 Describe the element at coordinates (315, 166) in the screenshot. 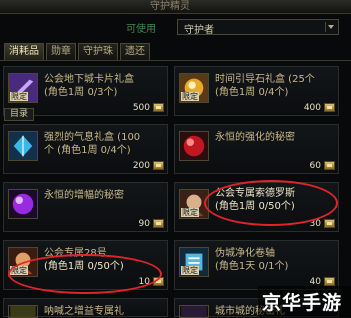

I see `item-price: 60` at that location.